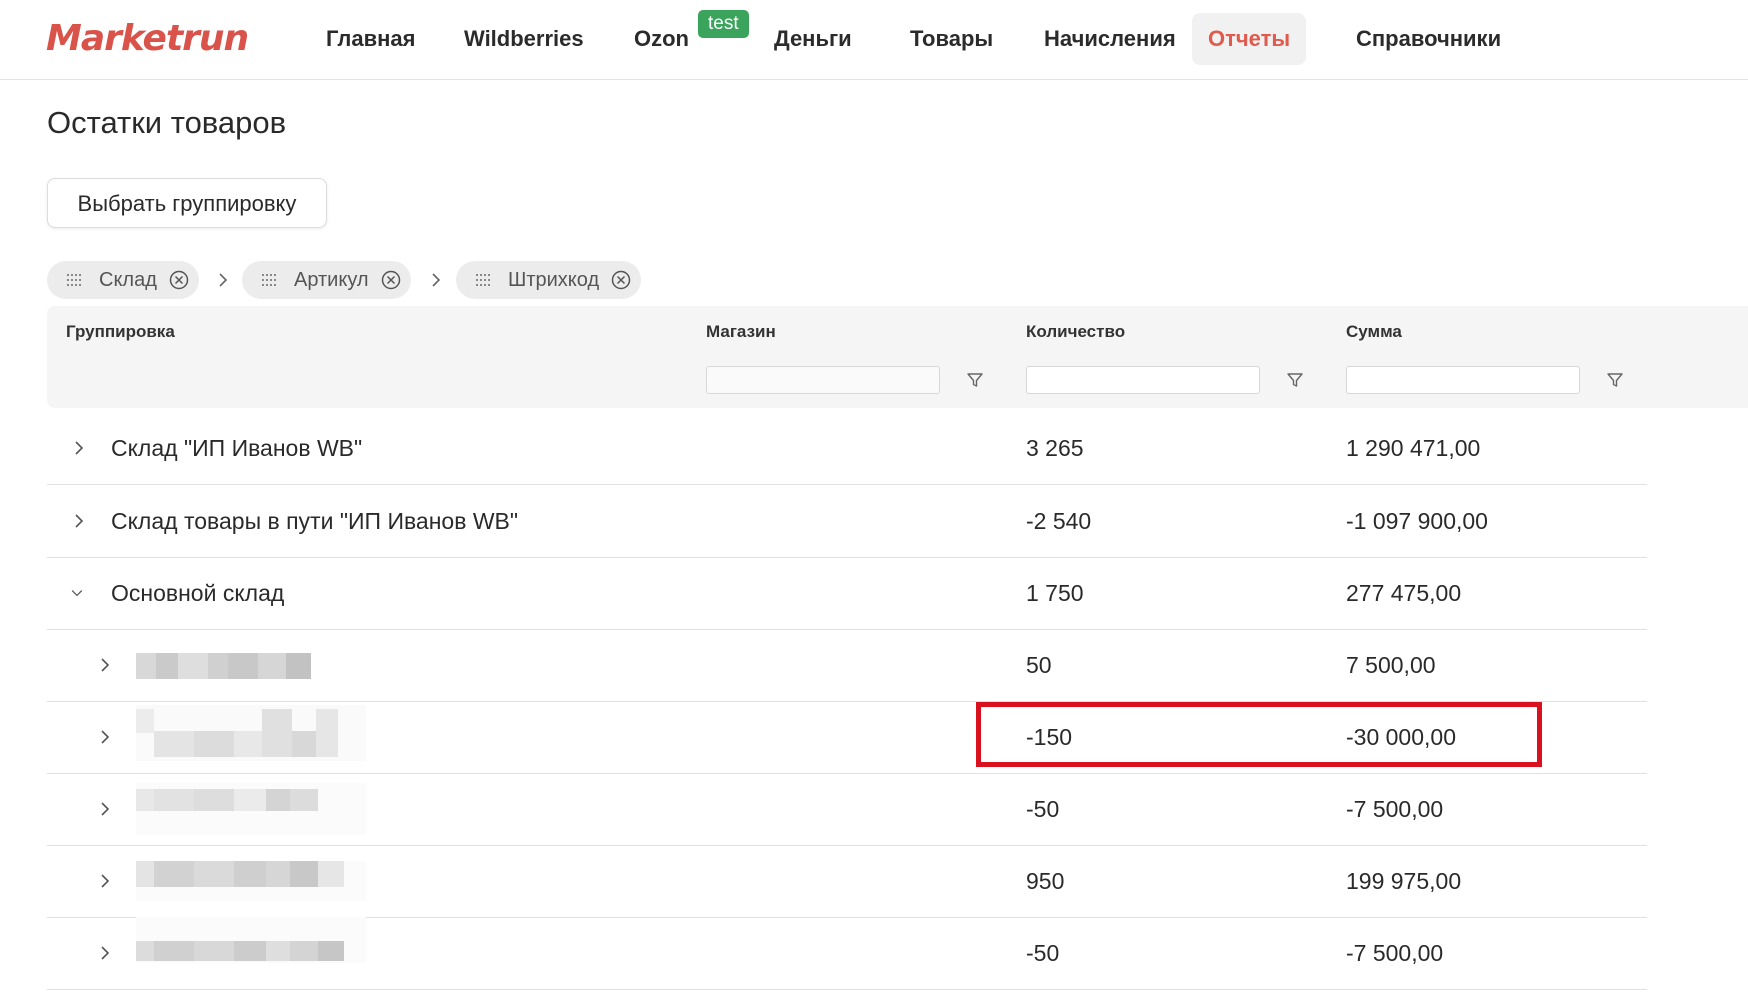 The width and height of the screenshot is (1748, 992). Describe the element at coordinates (237, 448) in the screenshot. I see `row-name: Склад "ИП Иванов WB"` at that location.